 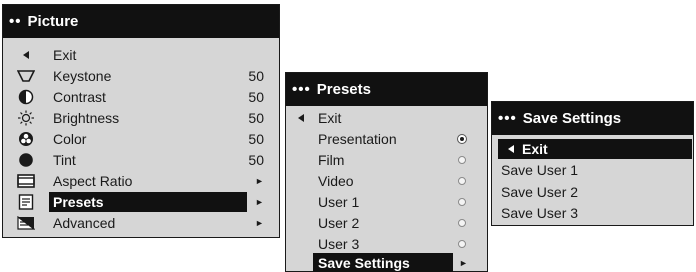 I want to click on presets-item-label: Video, so click(x=336, y=181).